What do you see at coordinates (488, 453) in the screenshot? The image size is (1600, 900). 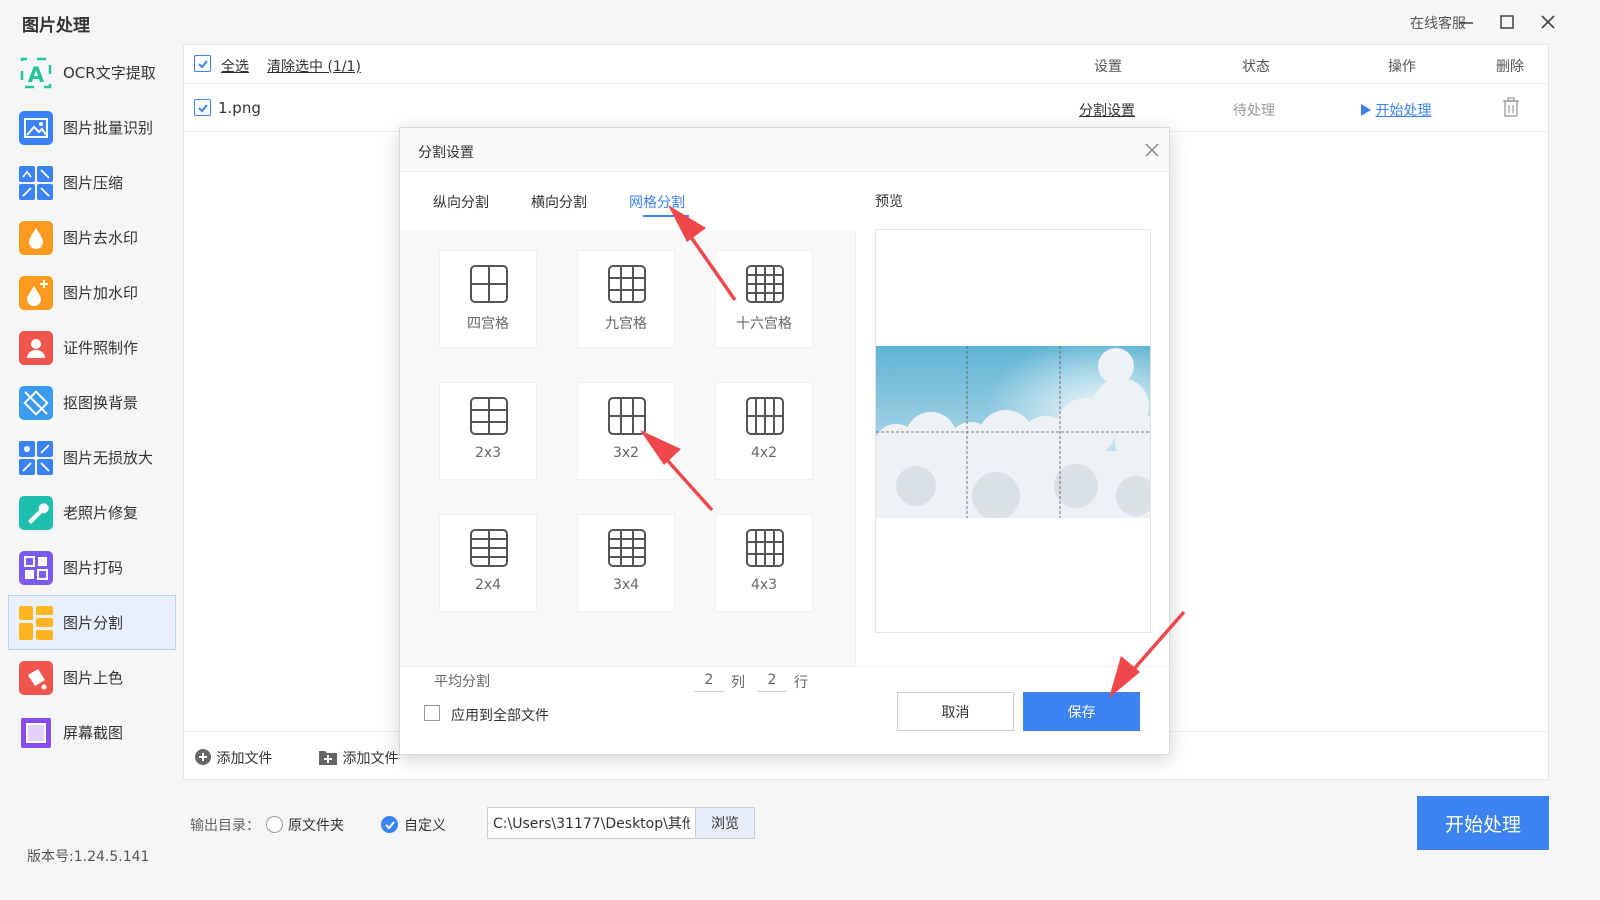 I see `grid-option-label: 2x3` at bounding box center [488, 453].